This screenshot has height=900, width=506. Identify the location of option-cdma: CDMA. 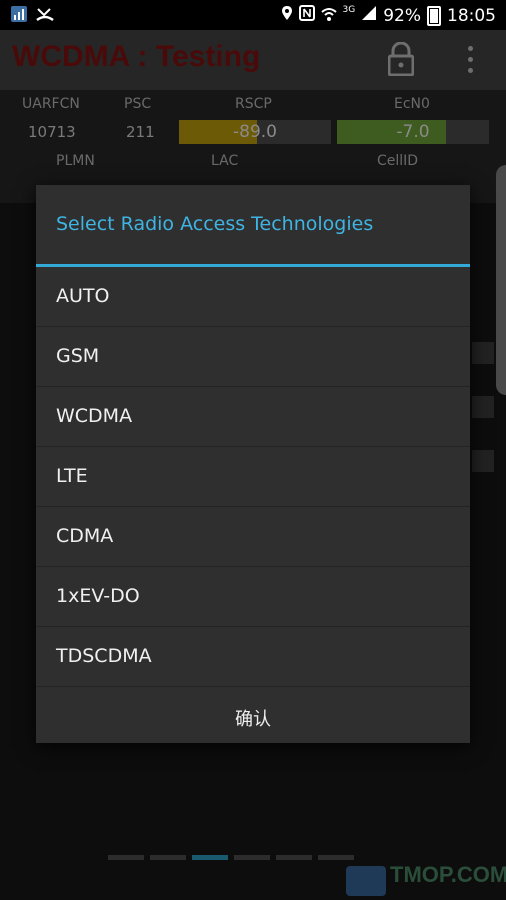
(253, 537).